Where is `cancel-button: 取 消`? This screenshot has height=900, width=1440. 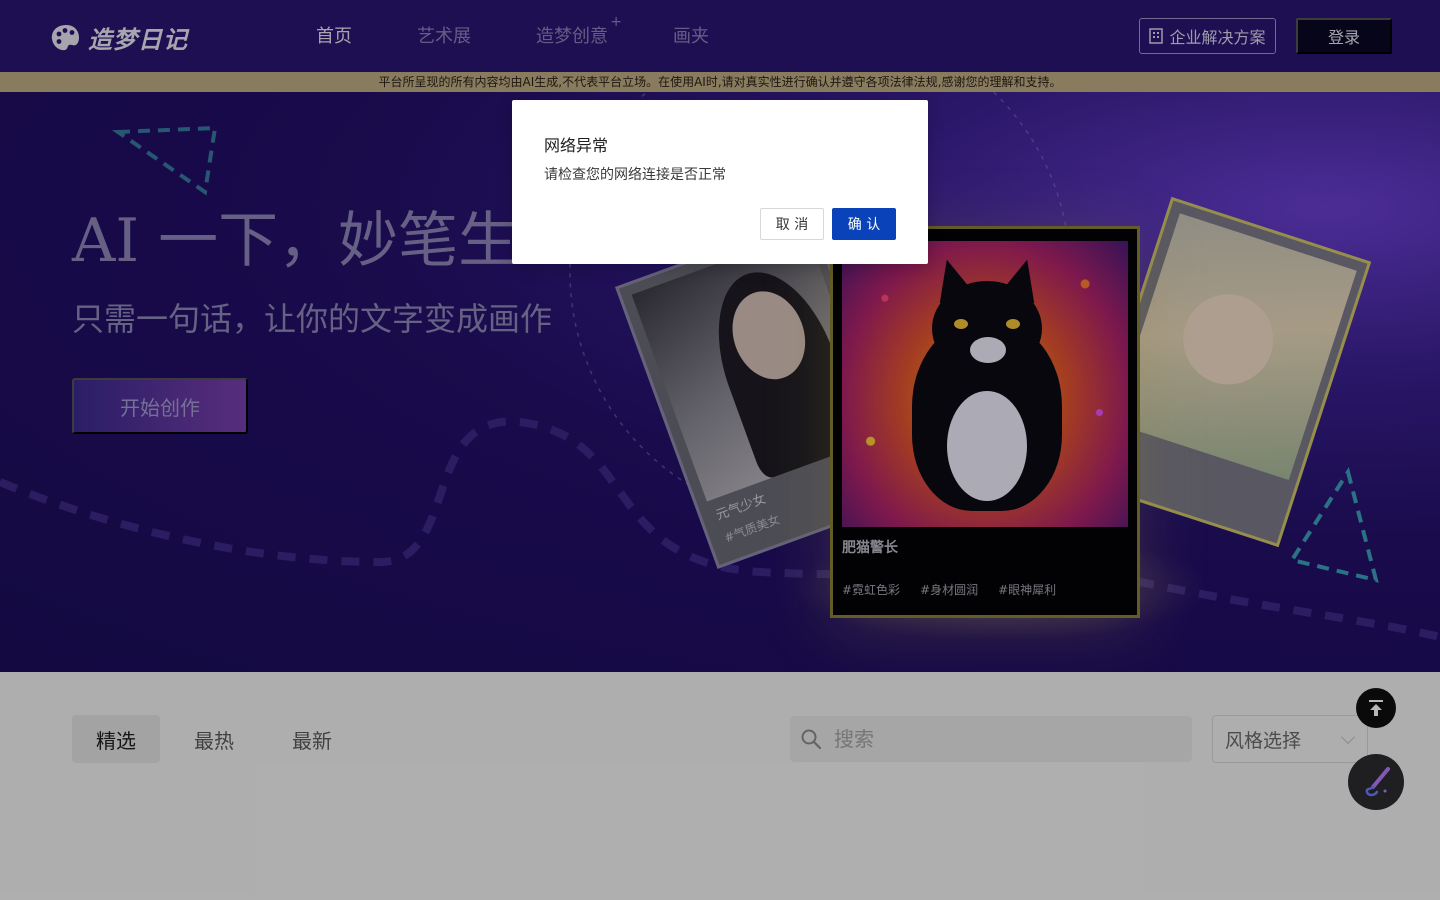 cancel-button: 取 消 is located at coordinates (792, 224).